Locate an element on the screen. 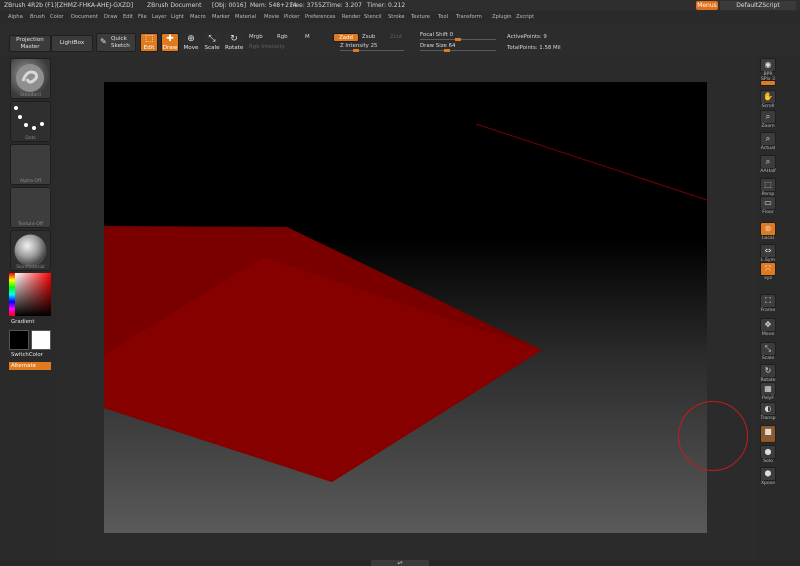 Image resolution: width=800 pixels, height=566 pixels. edit-button: ⬚ Edit is located at coordinates (149, 42).